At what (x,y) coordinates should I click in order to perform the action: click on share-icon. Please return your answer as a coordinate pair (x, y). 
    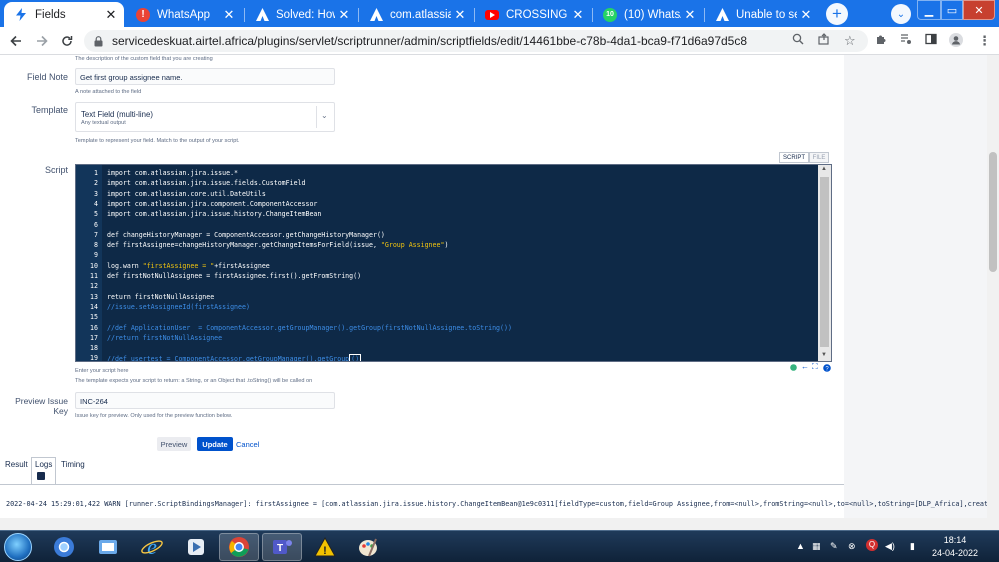
    Looking at the image, I should click on (824, 40).